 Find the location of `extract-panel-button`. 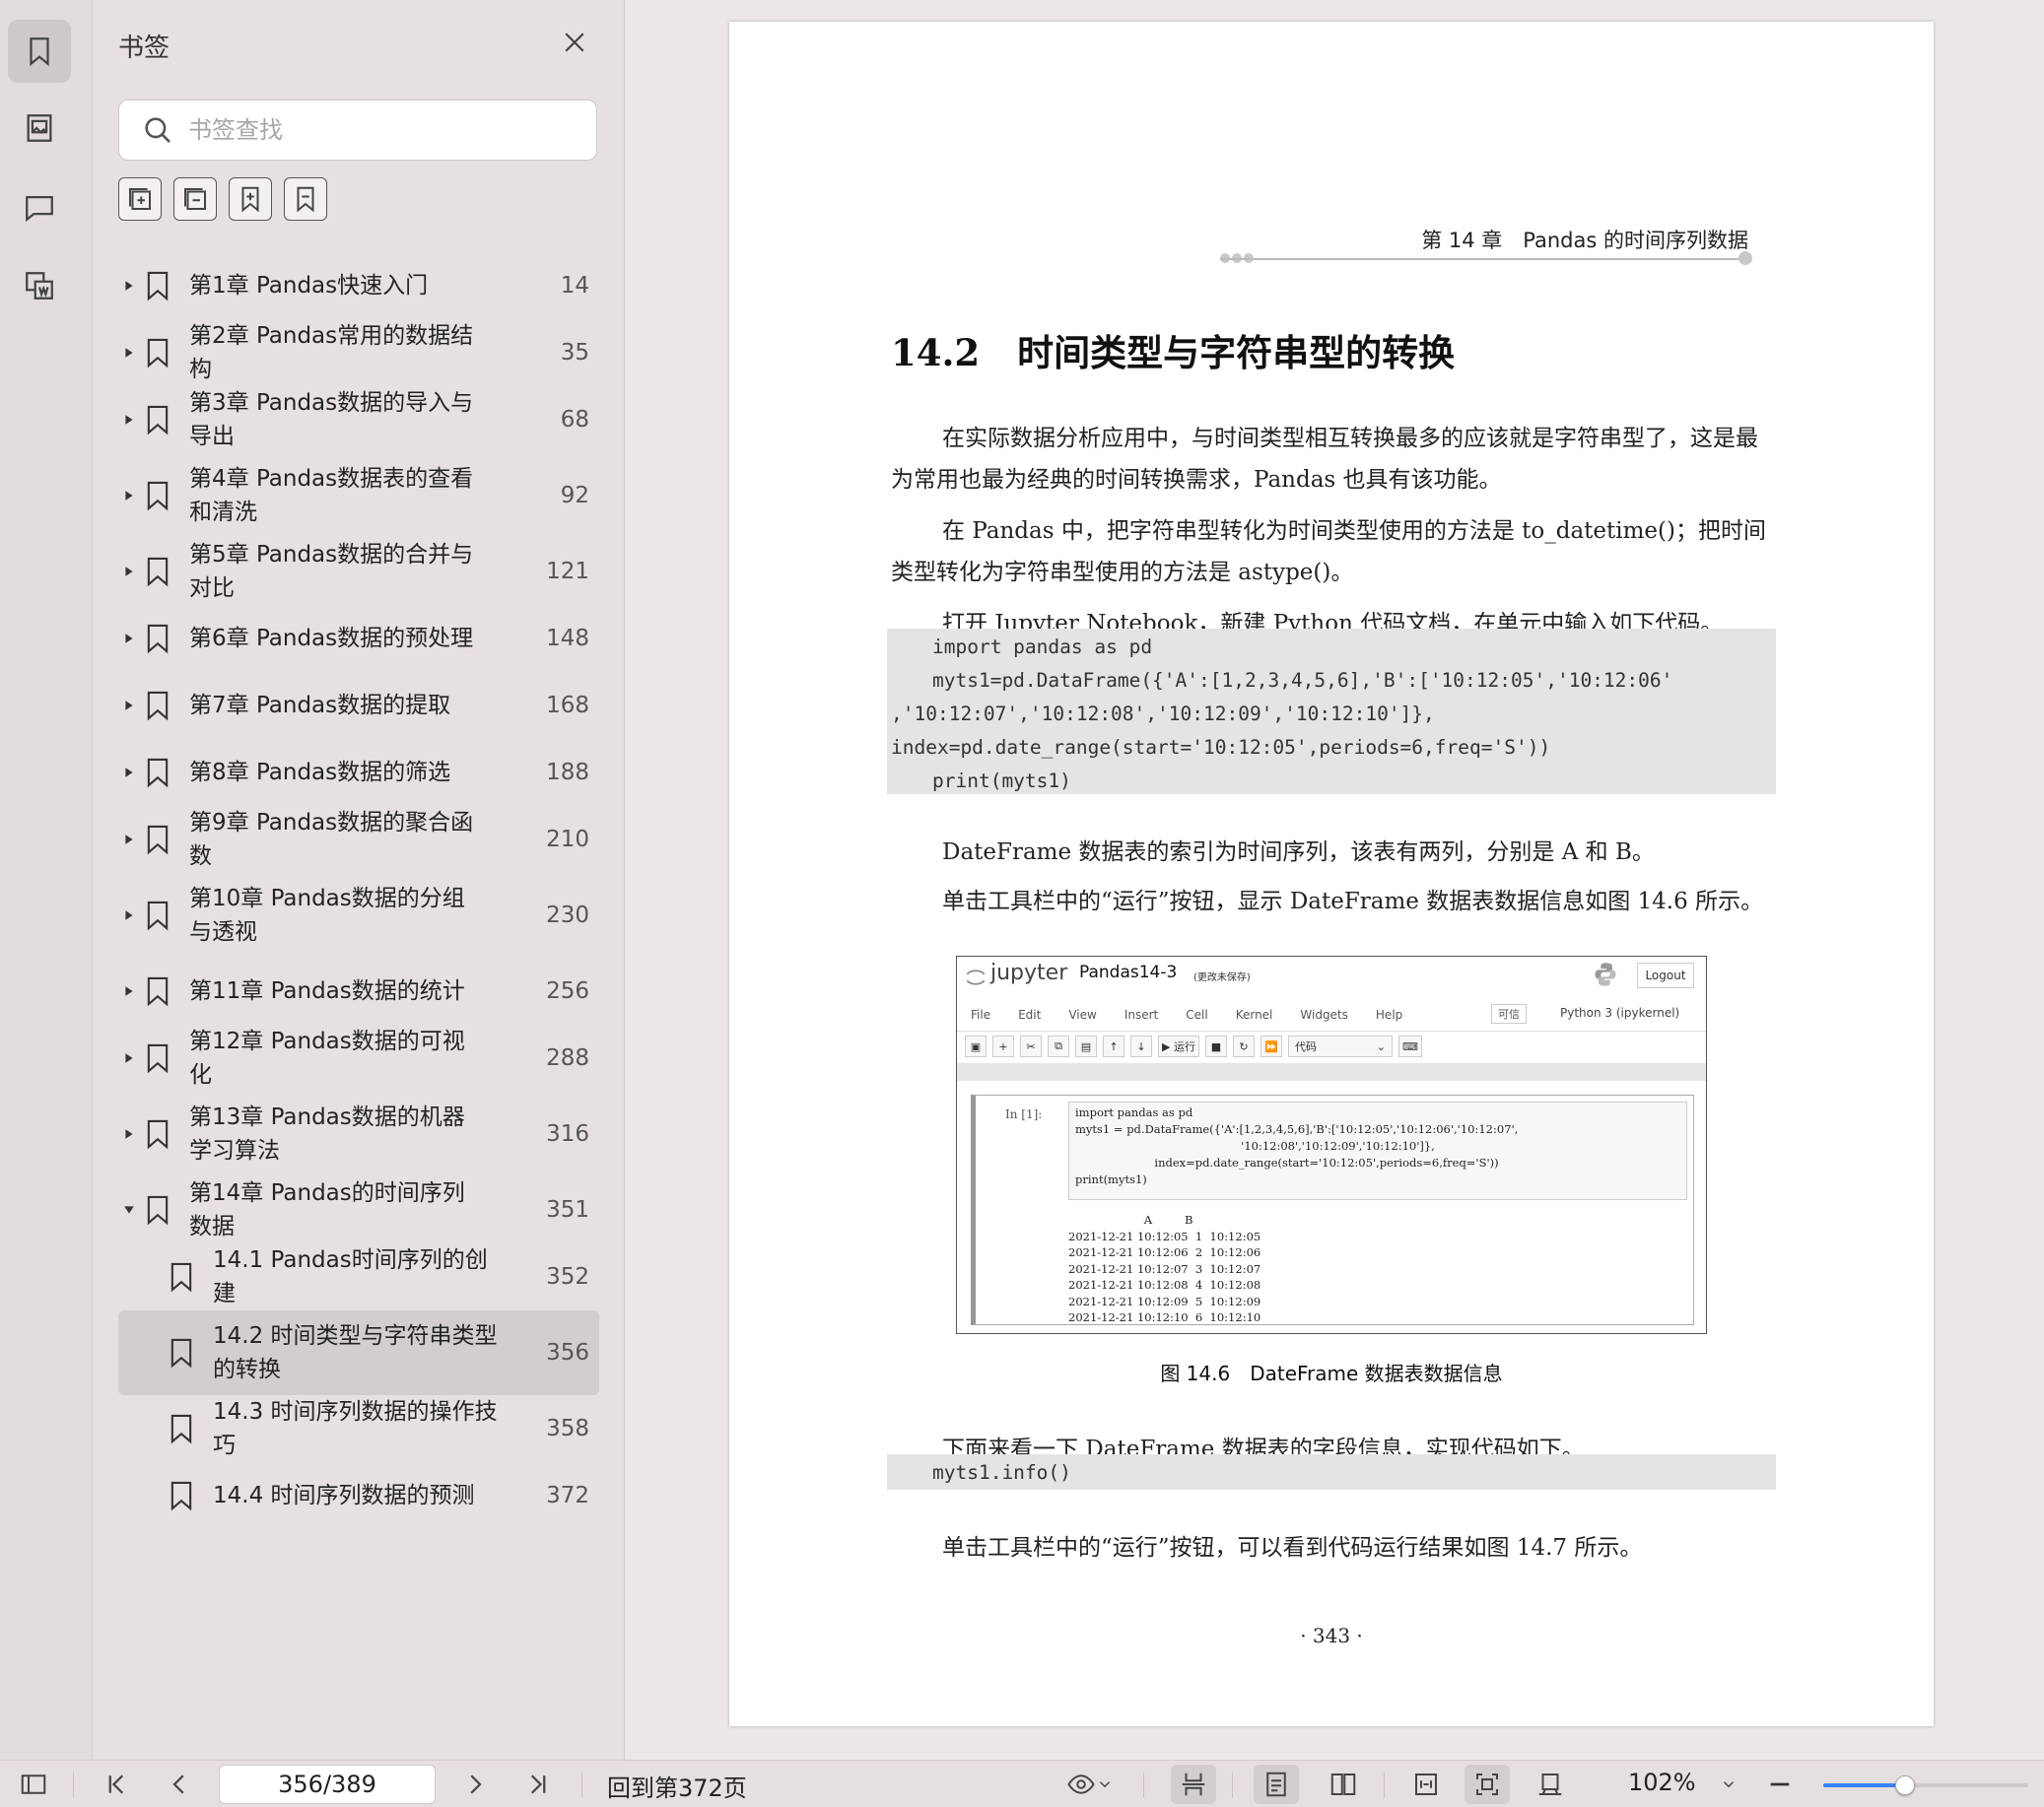

extract-panel-button is located at coordinates (39, 285).